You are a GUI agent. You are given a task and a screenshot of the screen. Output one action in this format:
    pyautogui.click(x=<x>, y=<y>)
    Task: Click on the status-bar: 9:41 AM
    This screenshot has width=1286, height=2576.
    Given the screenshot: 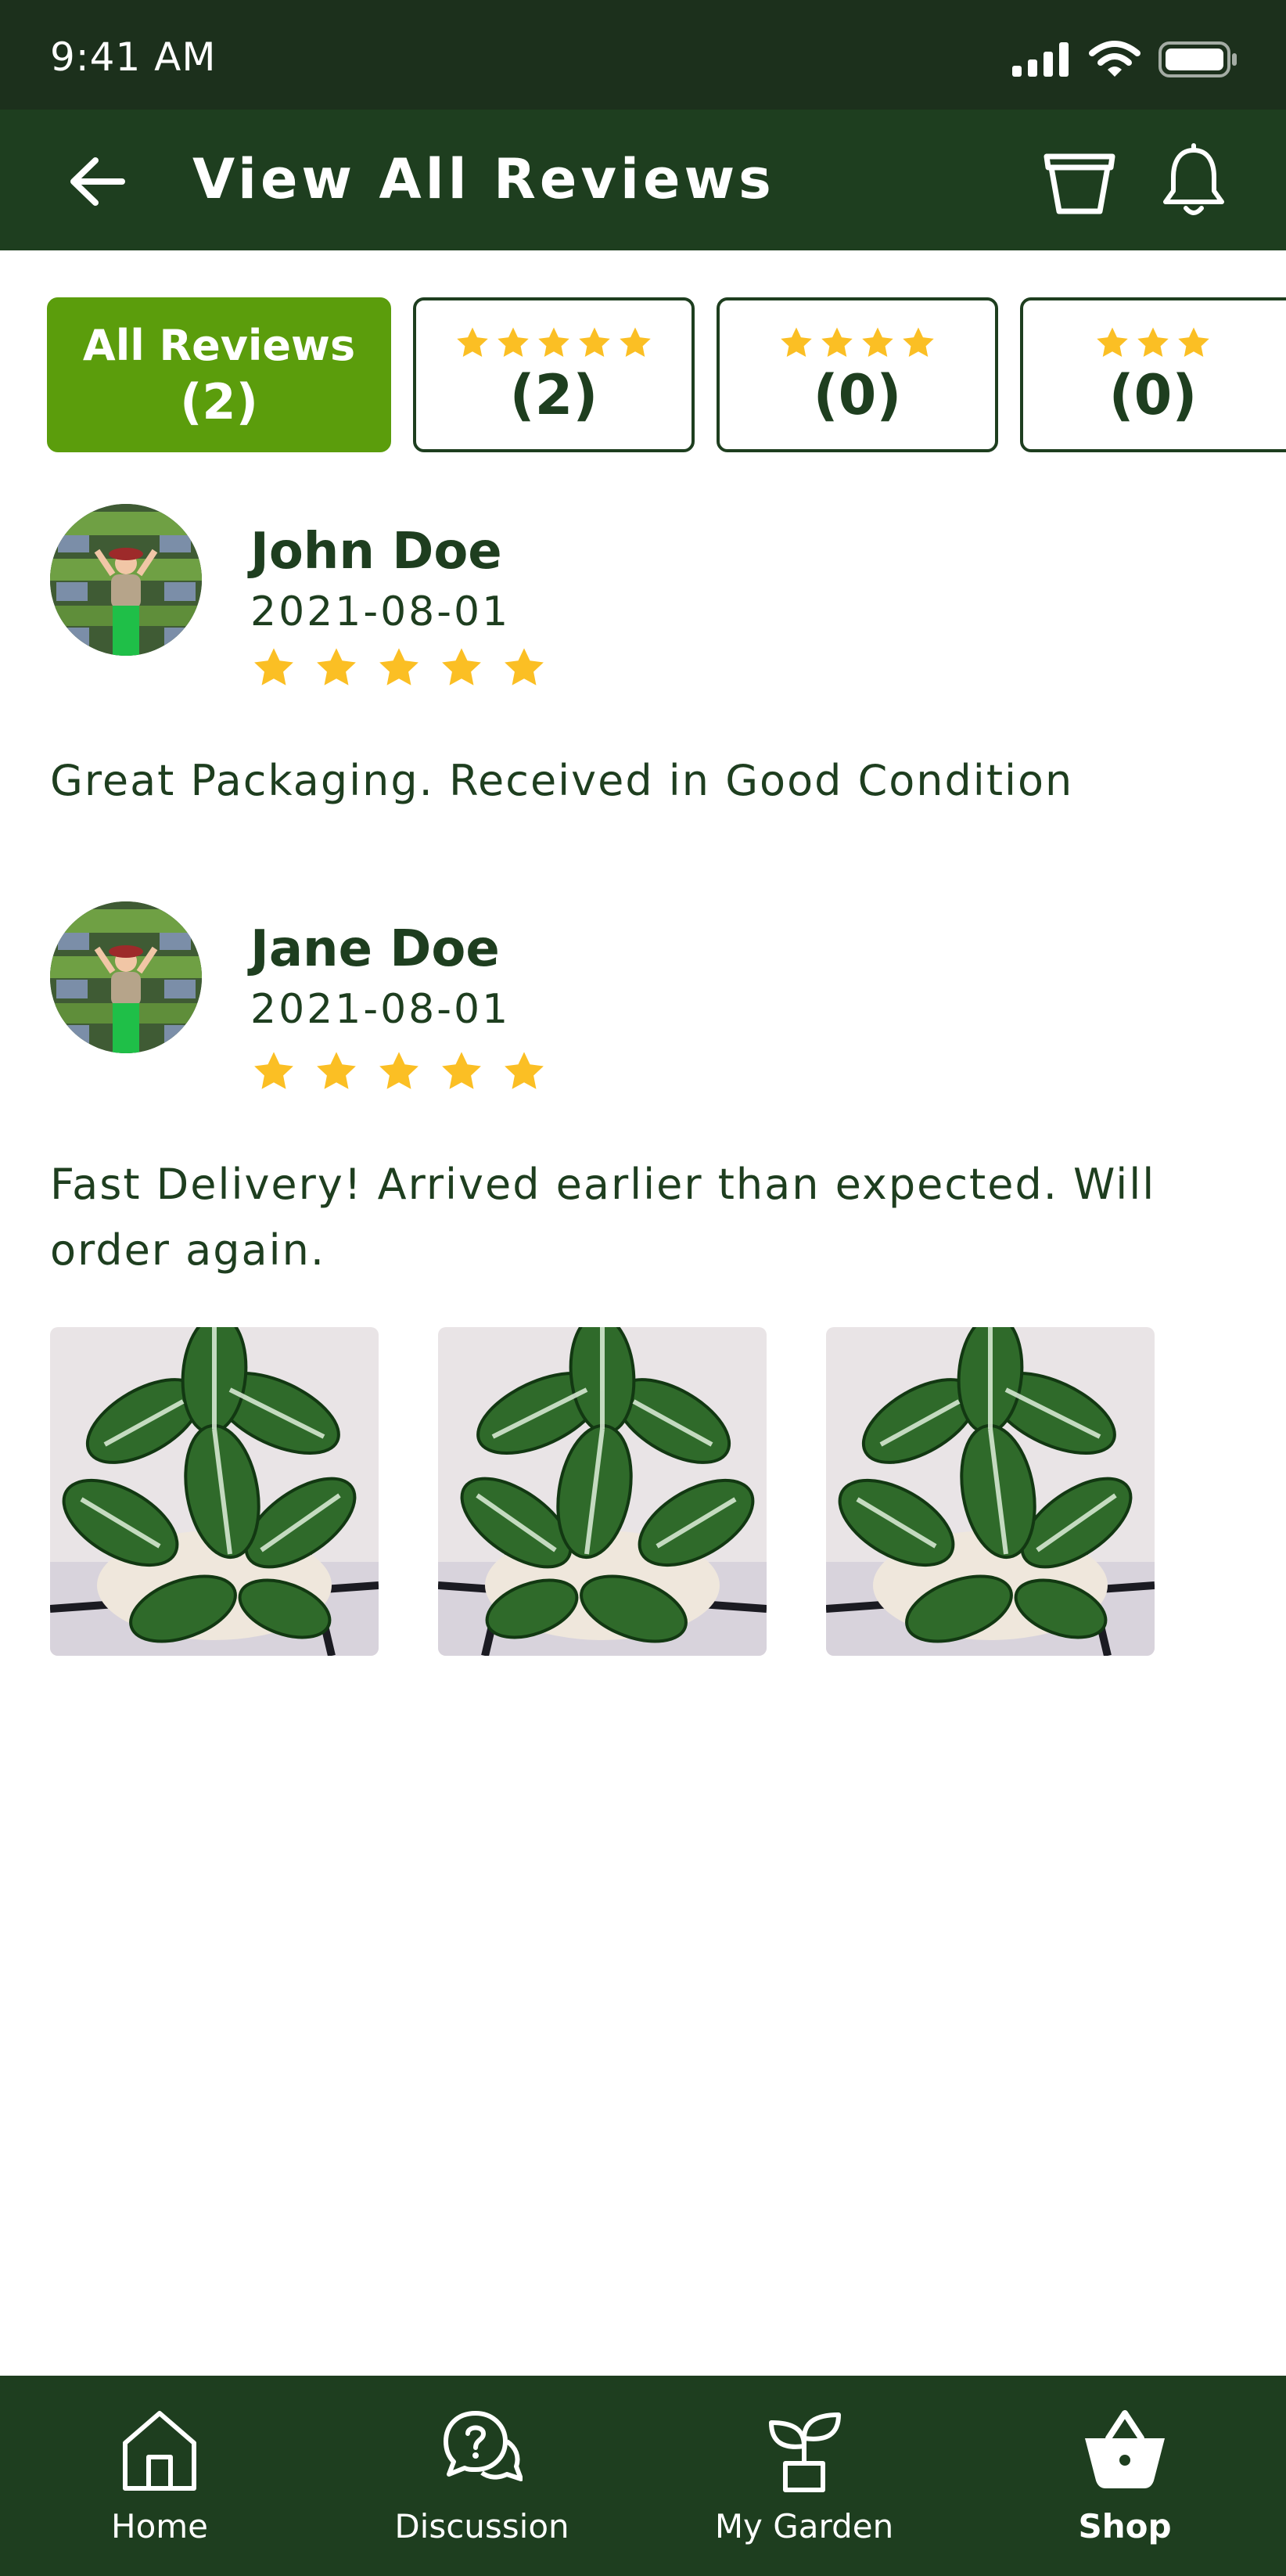 What is the action you would take?
    pyautogui.click(x=643, y=55)
    